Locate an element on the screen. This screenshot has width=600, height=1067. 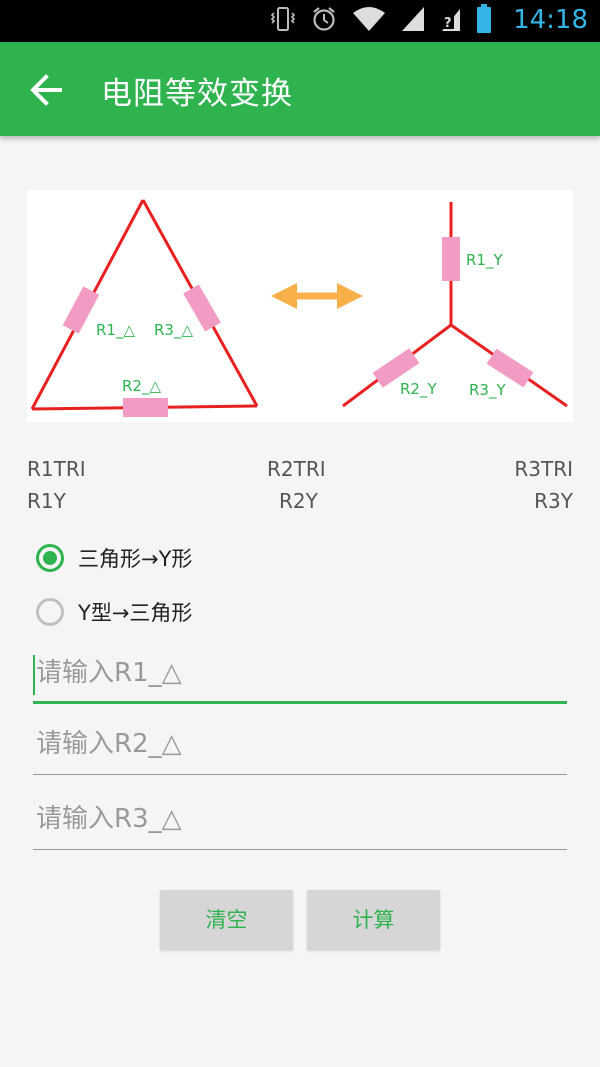
alarm-icon is located at coordinates (324, 21).